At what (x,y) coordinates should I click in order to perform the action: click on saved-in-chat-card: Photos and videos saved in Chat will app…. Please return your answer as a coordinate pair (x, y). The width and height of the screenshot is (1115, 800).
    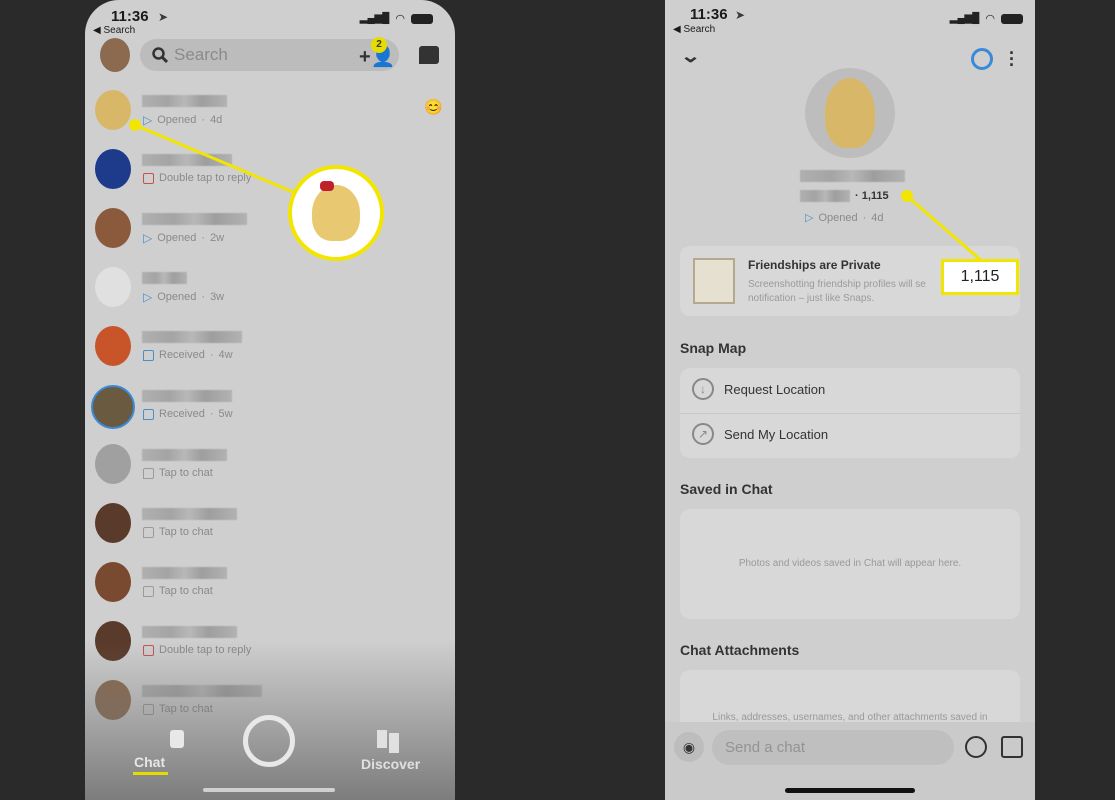
    Looking at the image, I should click on (850, 564).